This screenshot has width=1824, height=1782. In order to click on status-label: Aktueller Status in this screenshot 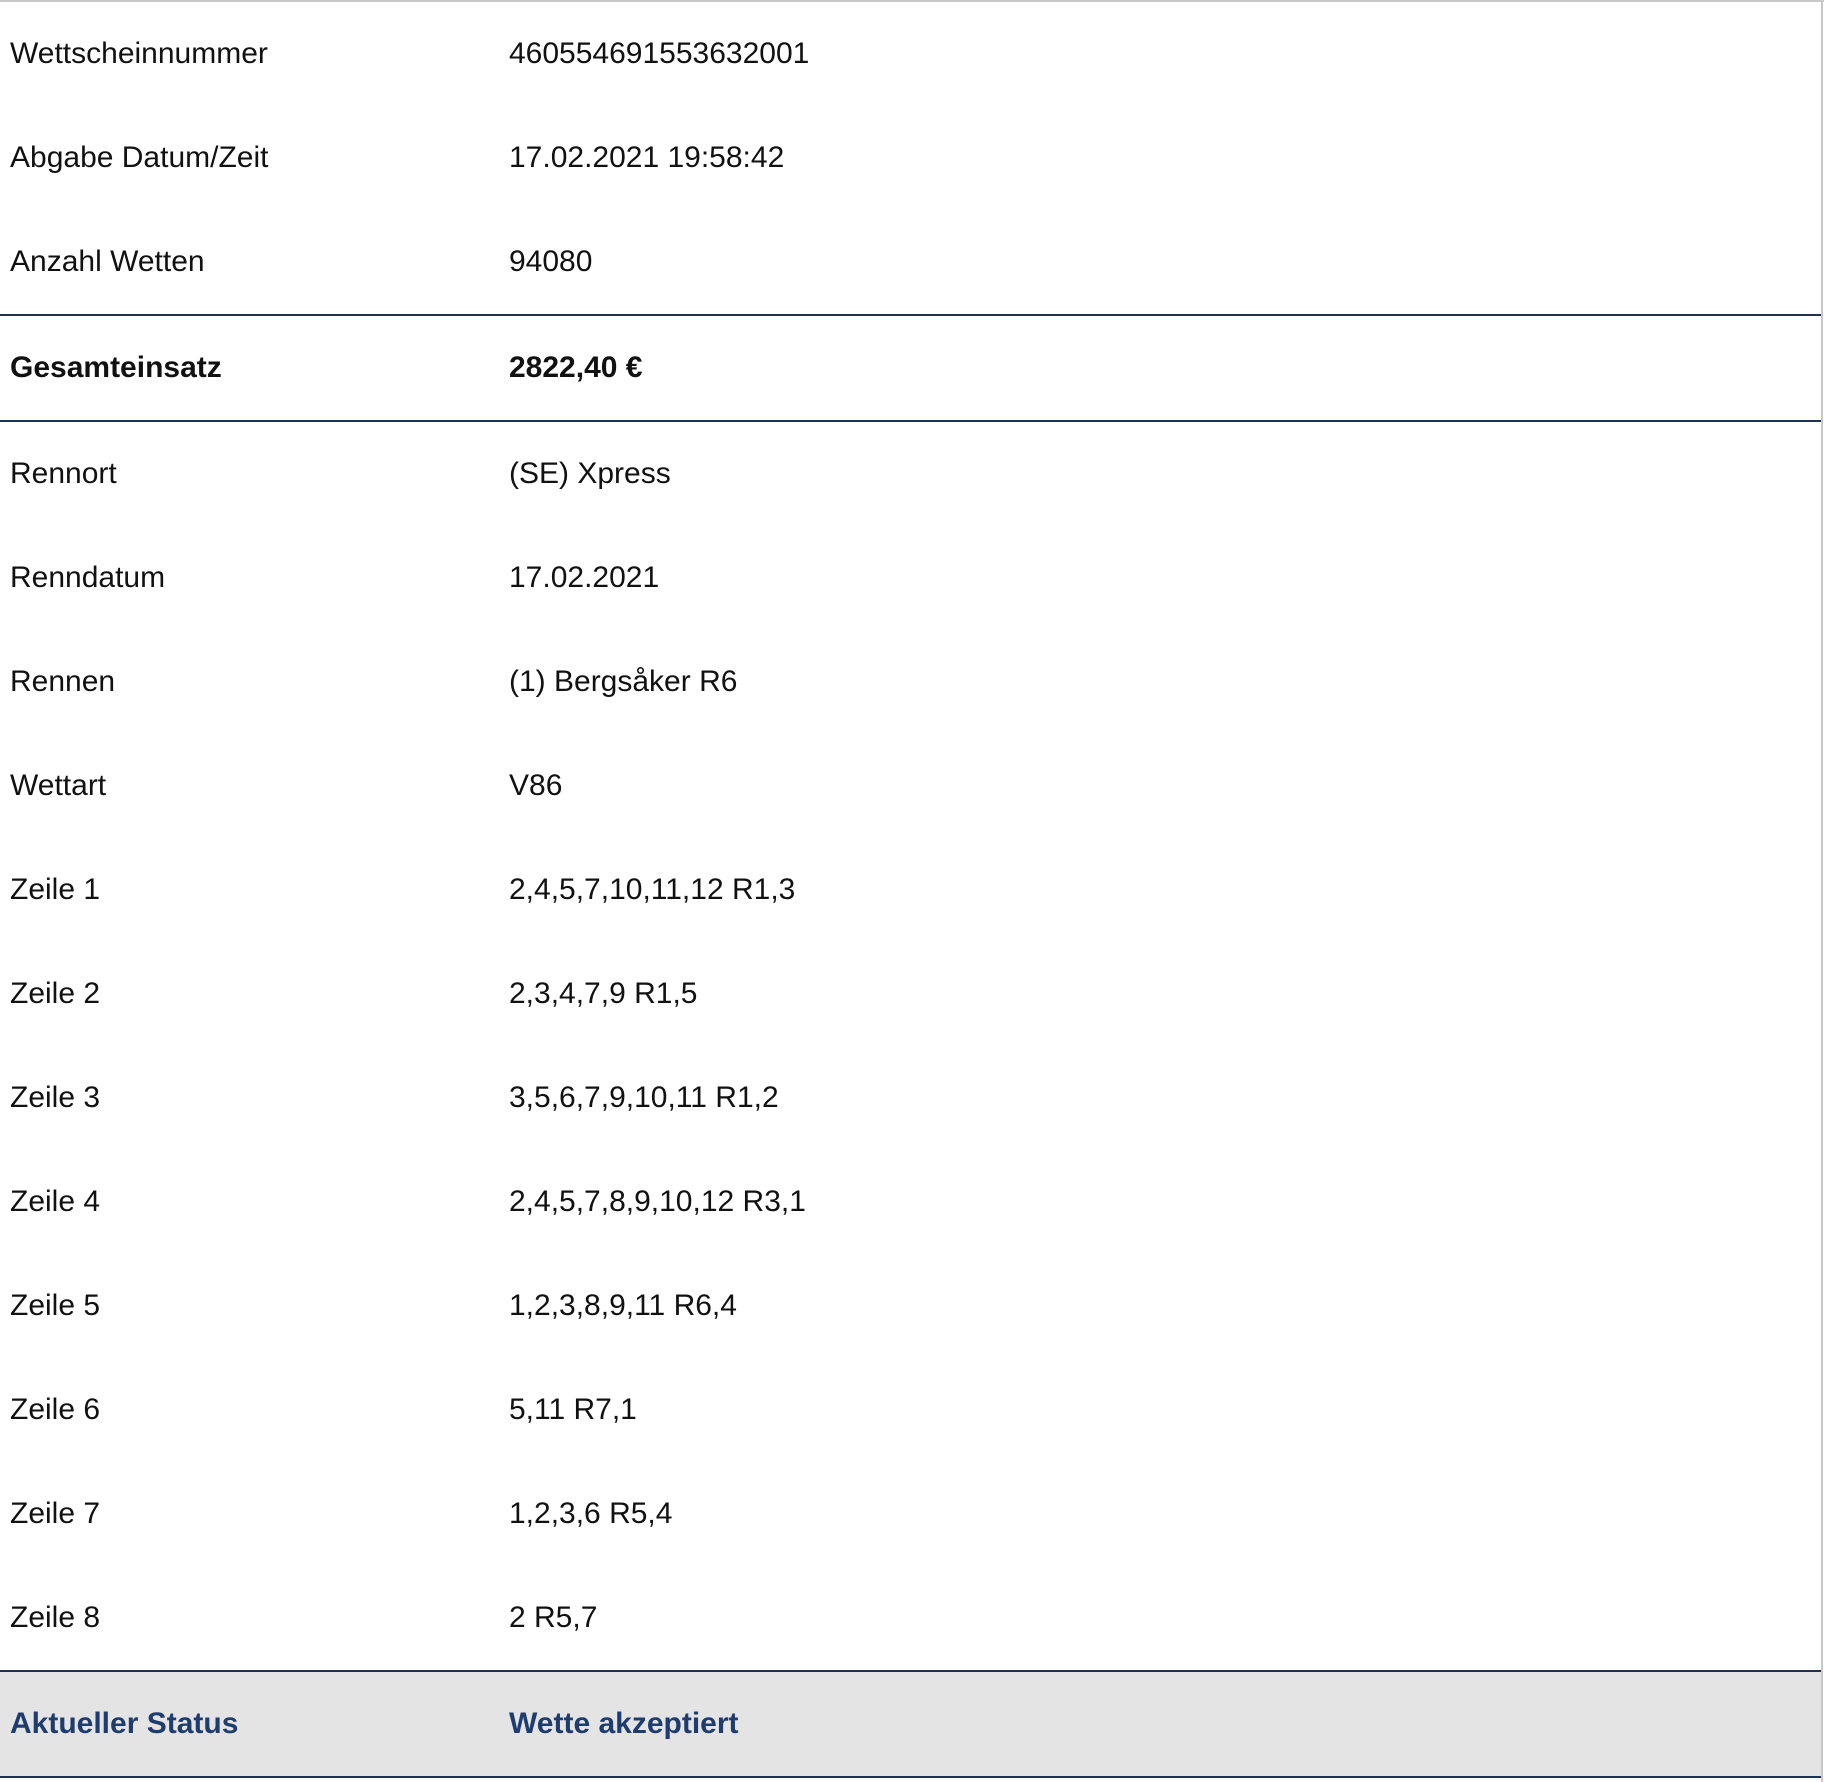, I will do `click(249, 1724)`.